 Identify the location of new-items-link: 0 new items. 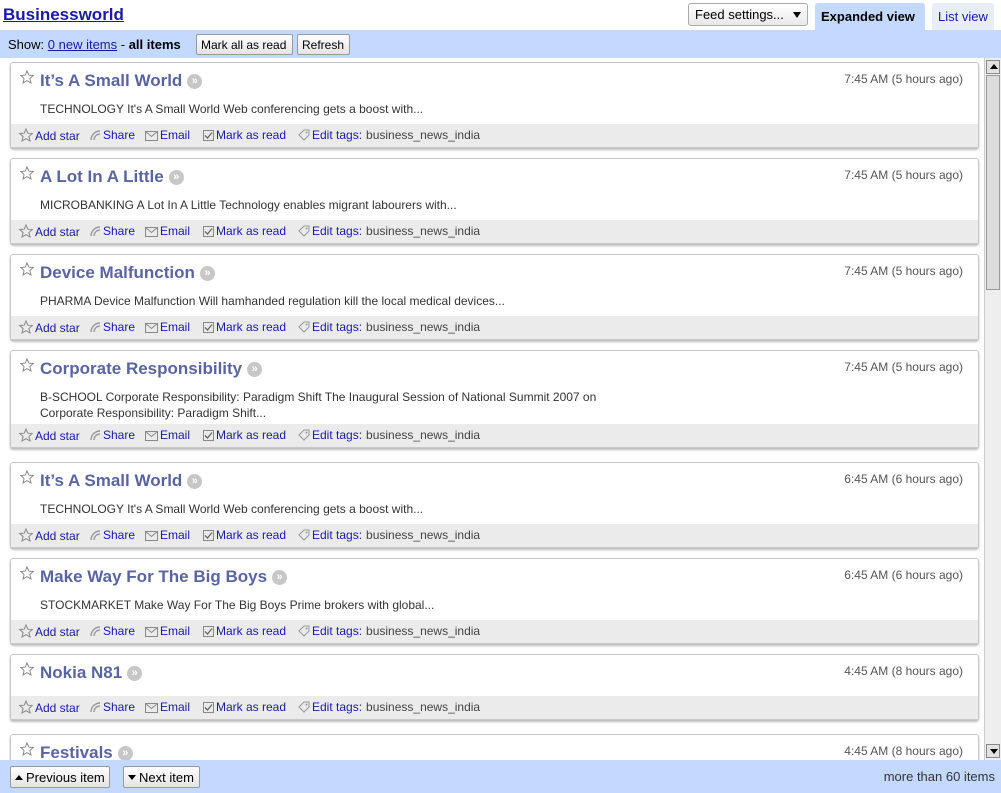
(82, 44).